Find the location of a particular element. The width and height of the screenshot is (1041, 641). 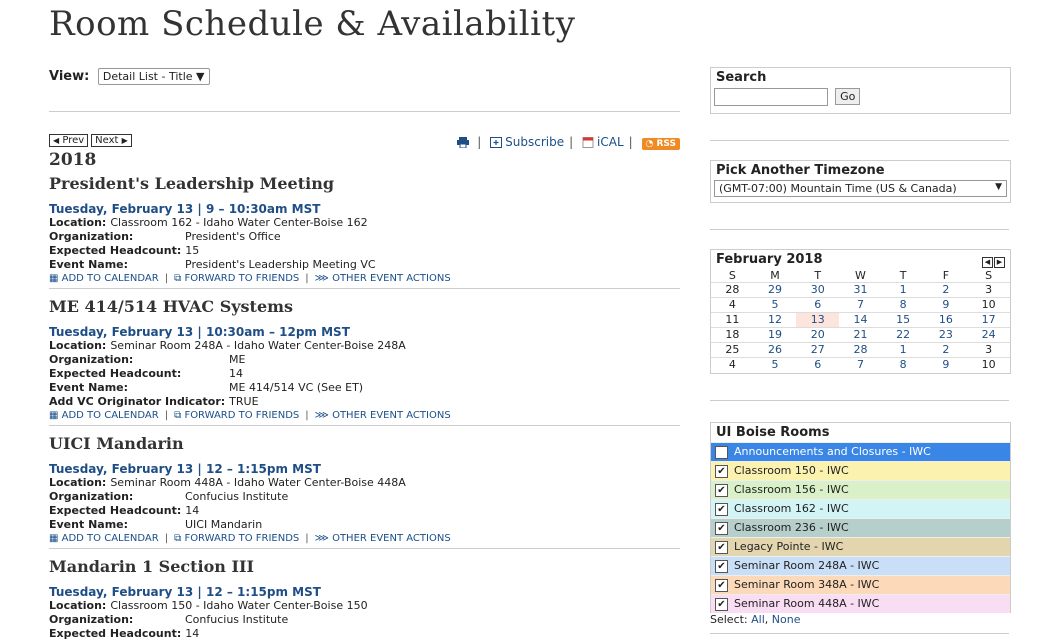

calendar-day: 21 is located at coordinates (860, 335).